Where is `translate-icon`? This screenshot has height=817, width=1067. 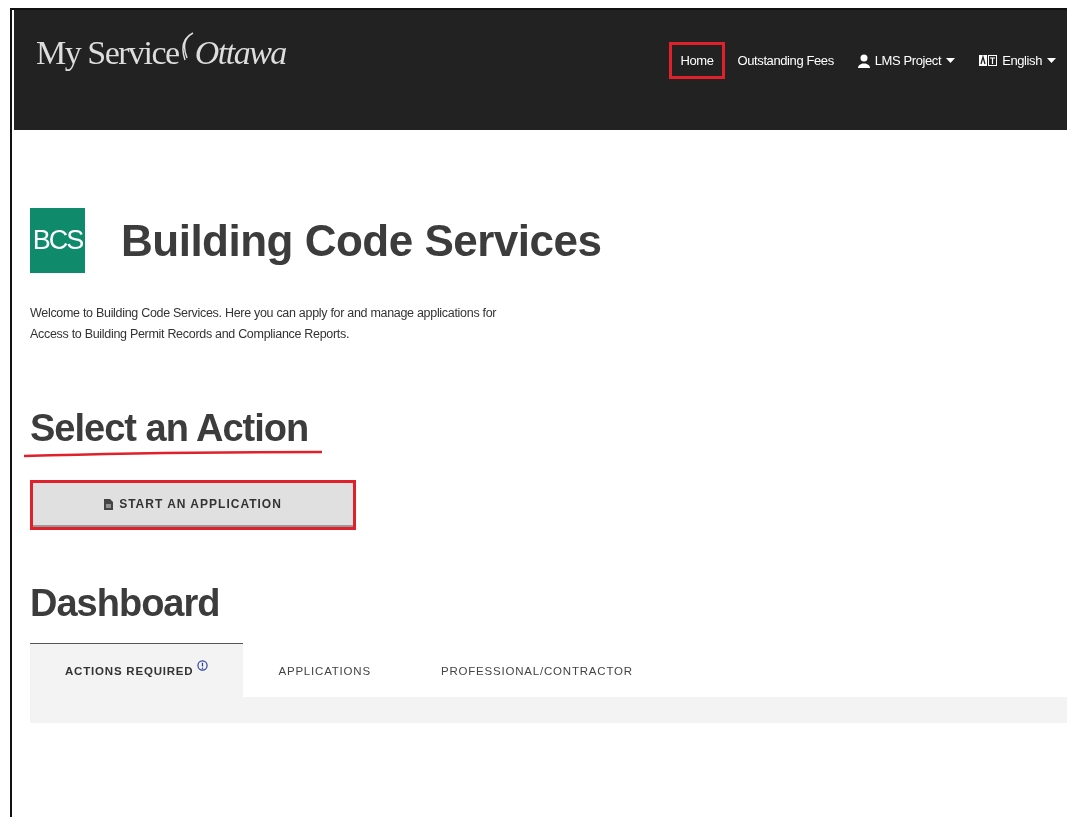
translate-icon is located at coordinates (988, 60).